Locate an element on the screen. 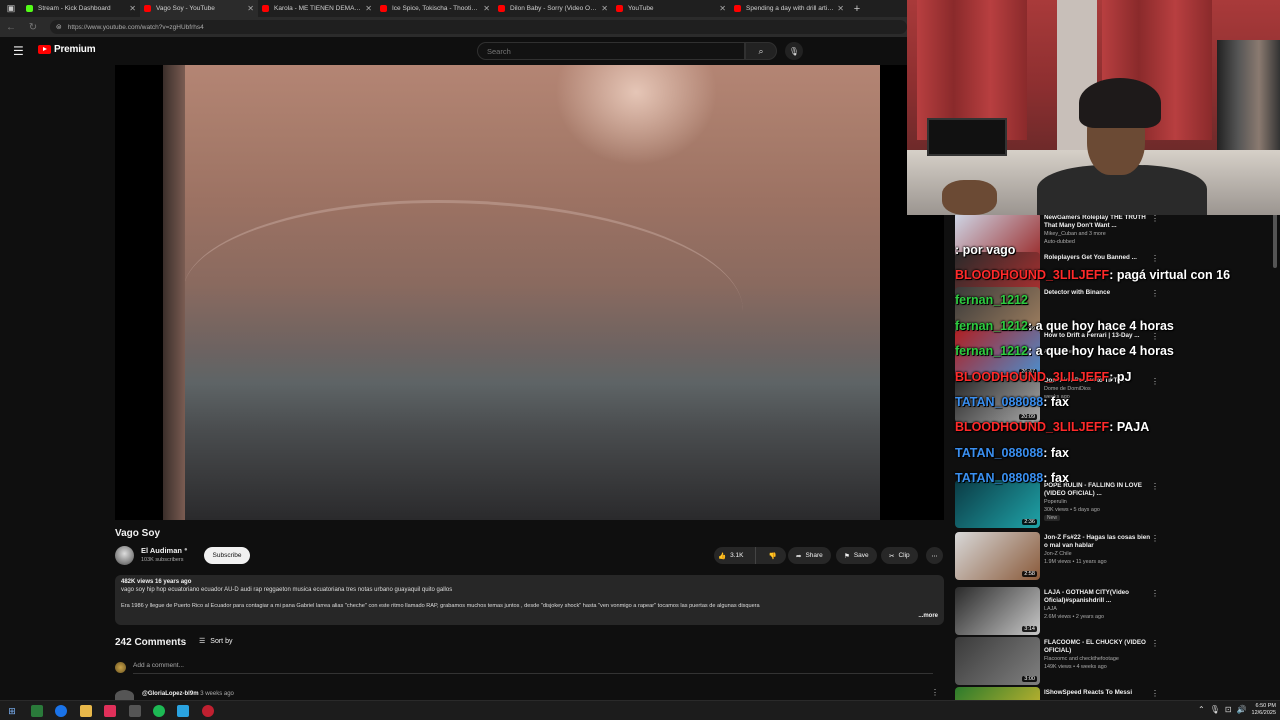  recommended-channel-name: Flacoomc and checkthefootage is located at coordinates (1099, 659).